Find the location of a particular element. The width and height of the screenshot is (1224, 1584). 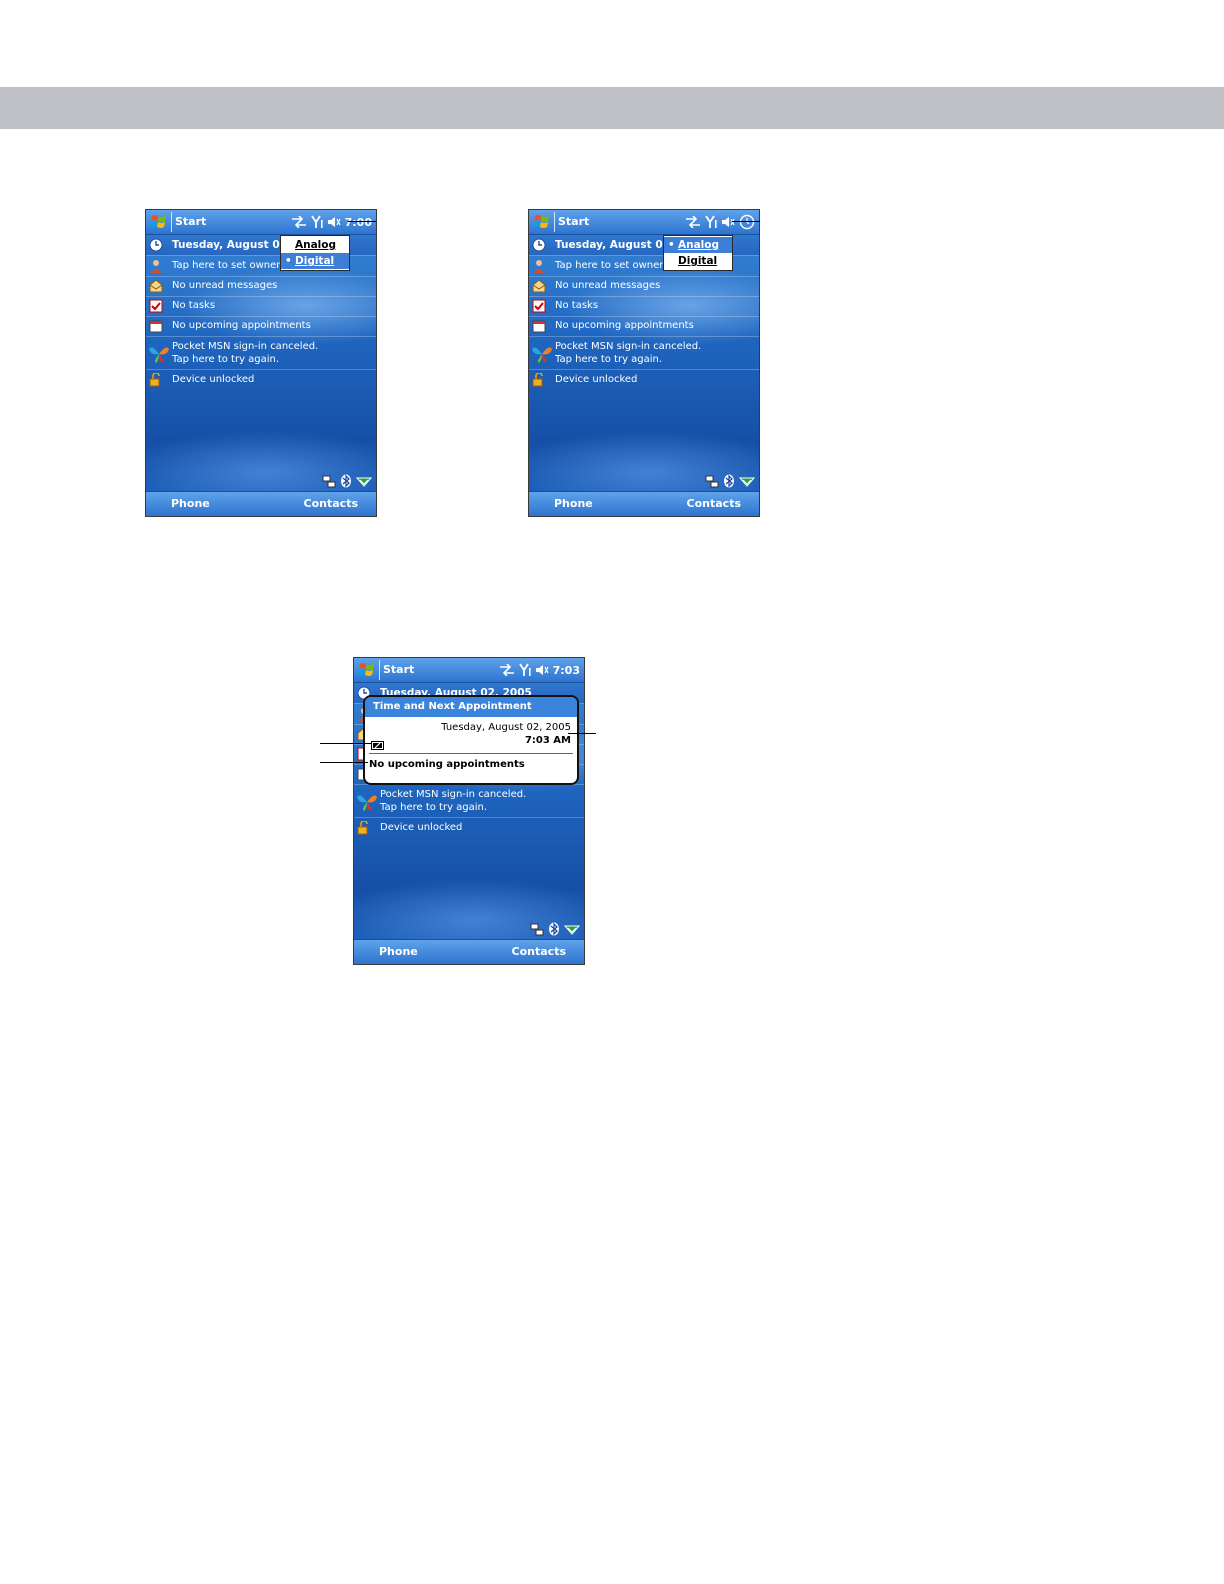

menu-item-analog: Analog is located at coordinates (315, 245).